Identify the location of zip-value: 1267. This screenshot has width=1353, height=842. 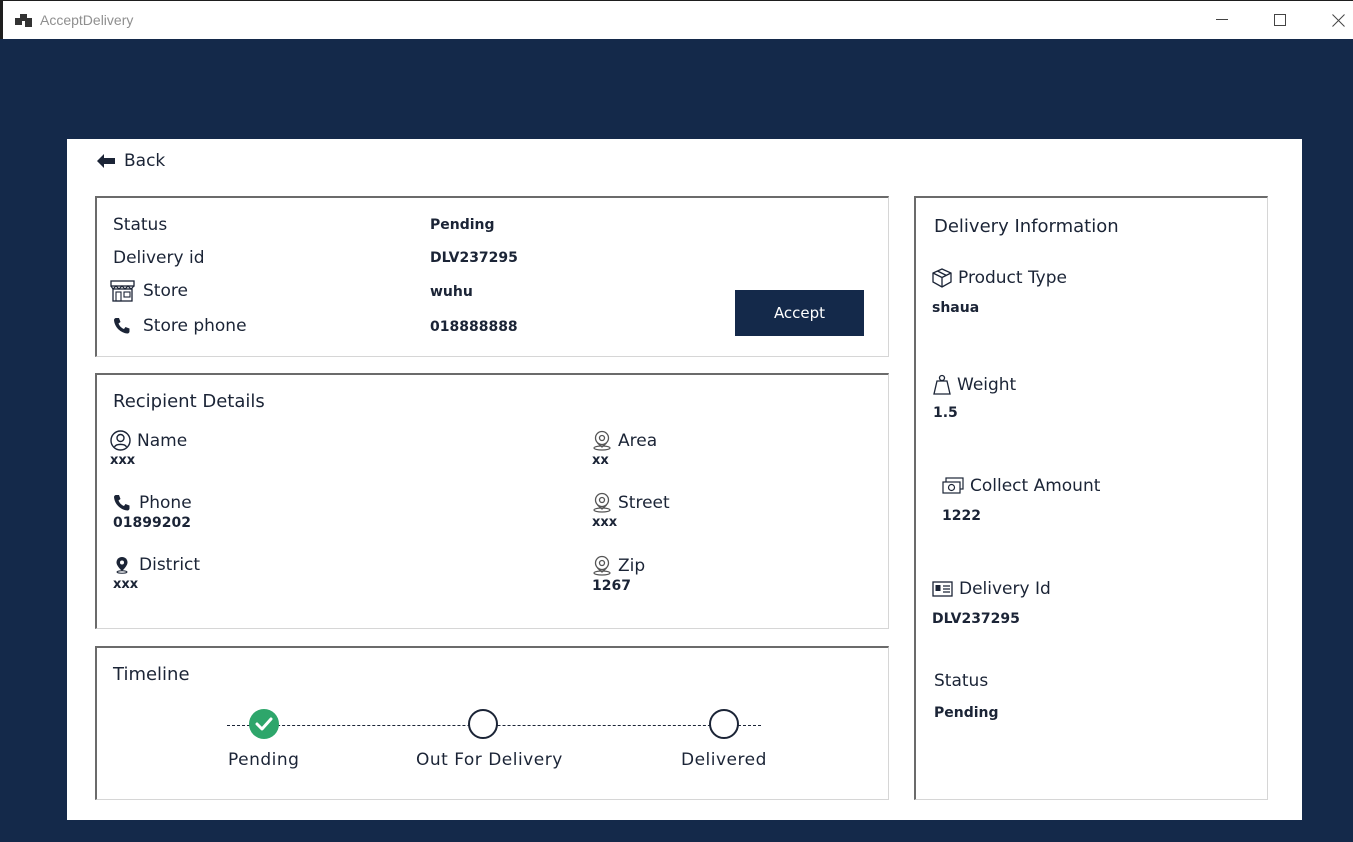
(611, 586).